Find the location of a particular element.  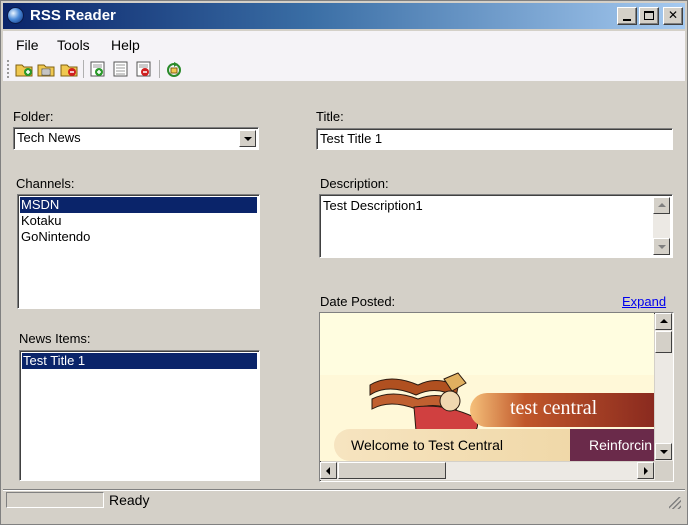

reinforcing-text: Reinforcin is located at coordinates (621, 445).